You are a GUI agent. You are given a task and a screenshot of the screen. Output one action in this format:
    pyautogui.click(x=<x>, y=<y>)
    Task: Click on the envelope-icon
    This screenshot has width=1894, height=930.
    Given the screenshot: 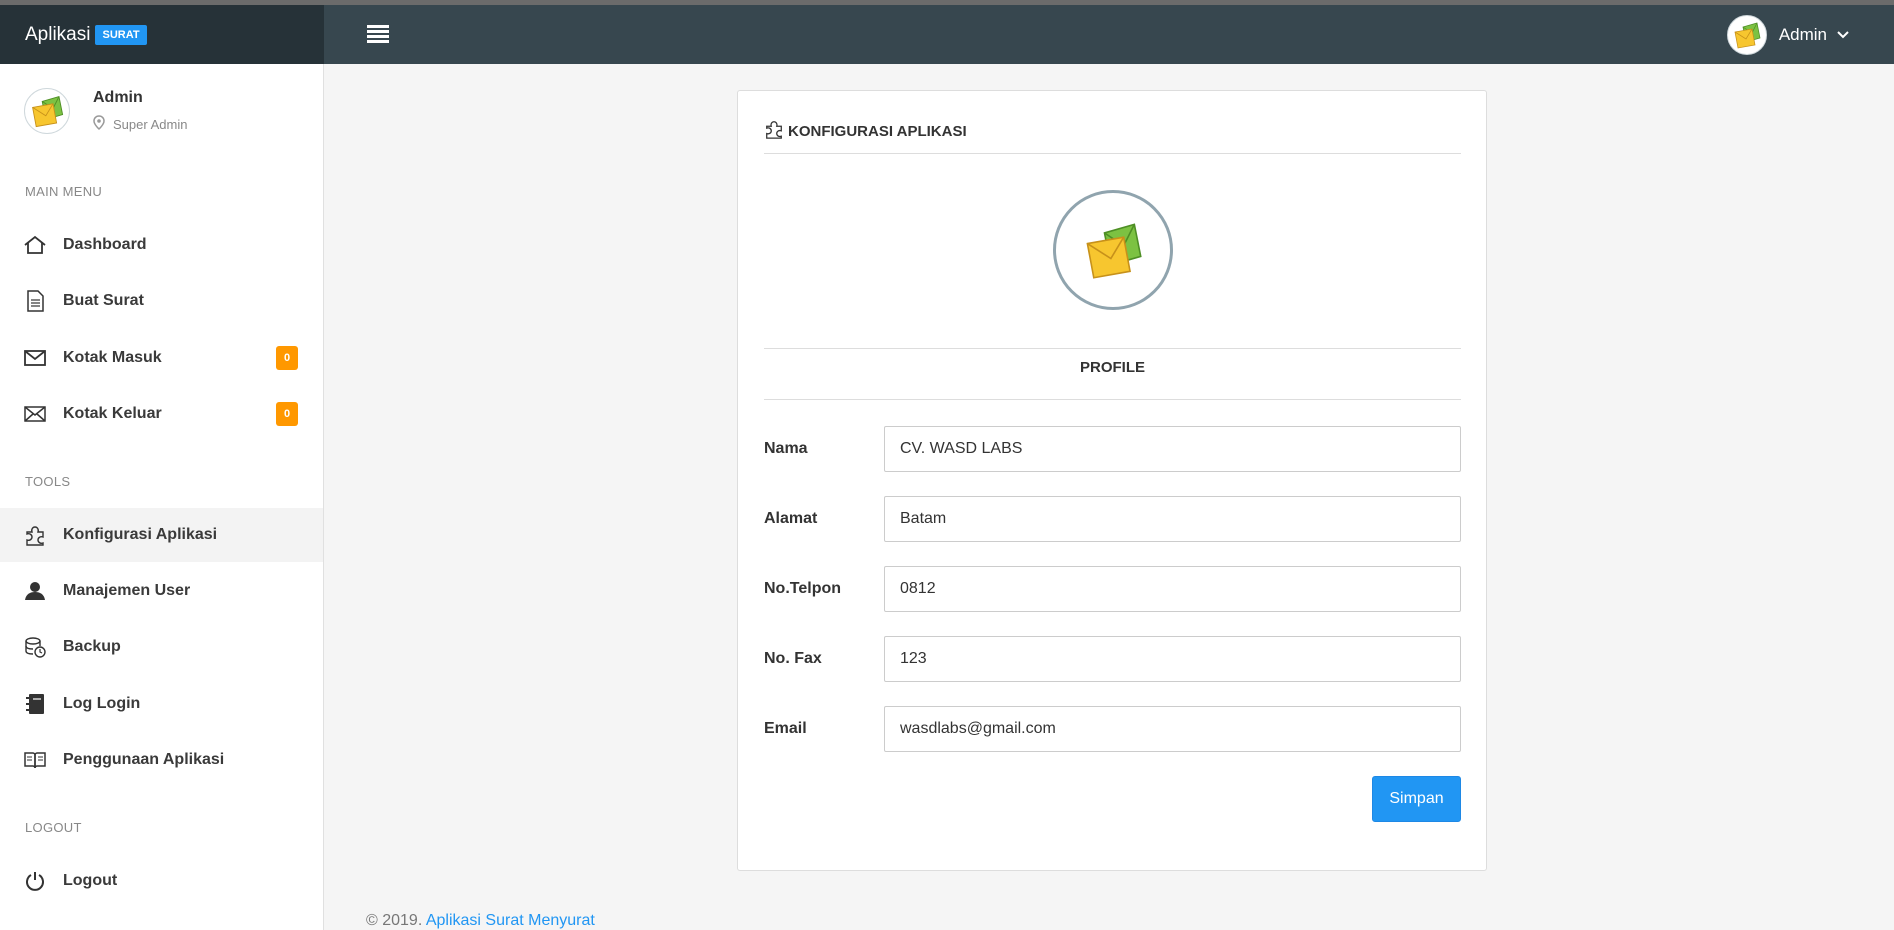 What is the action you would take?
    pyautogui.click(x=35, y=358)
    